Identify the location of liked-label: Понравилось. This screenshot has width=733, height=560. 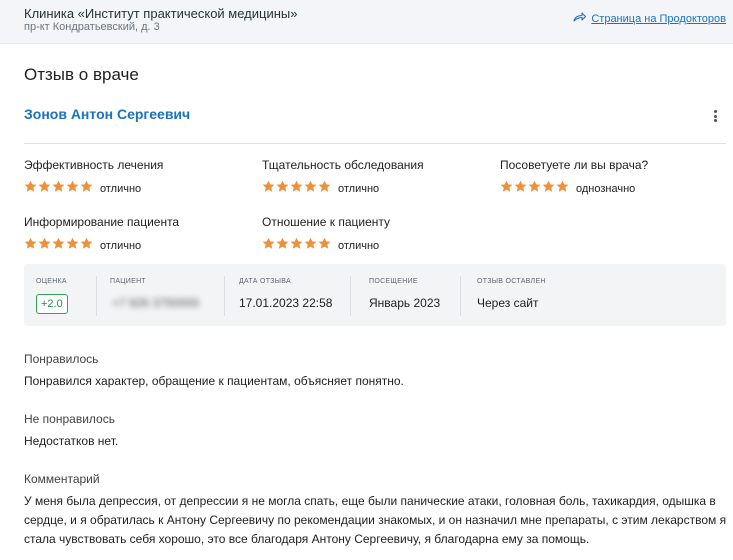
(61, 359).